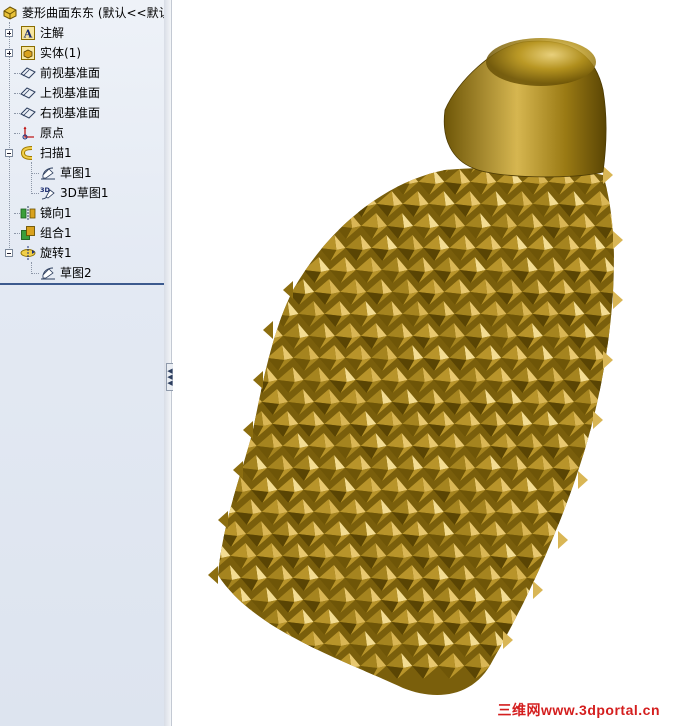 The width and height of the screenshot is (674, 726). Describe the element at coordinates (70, 73) in the screenshot. I see `tree-item-label: 前视基准面` at that location.